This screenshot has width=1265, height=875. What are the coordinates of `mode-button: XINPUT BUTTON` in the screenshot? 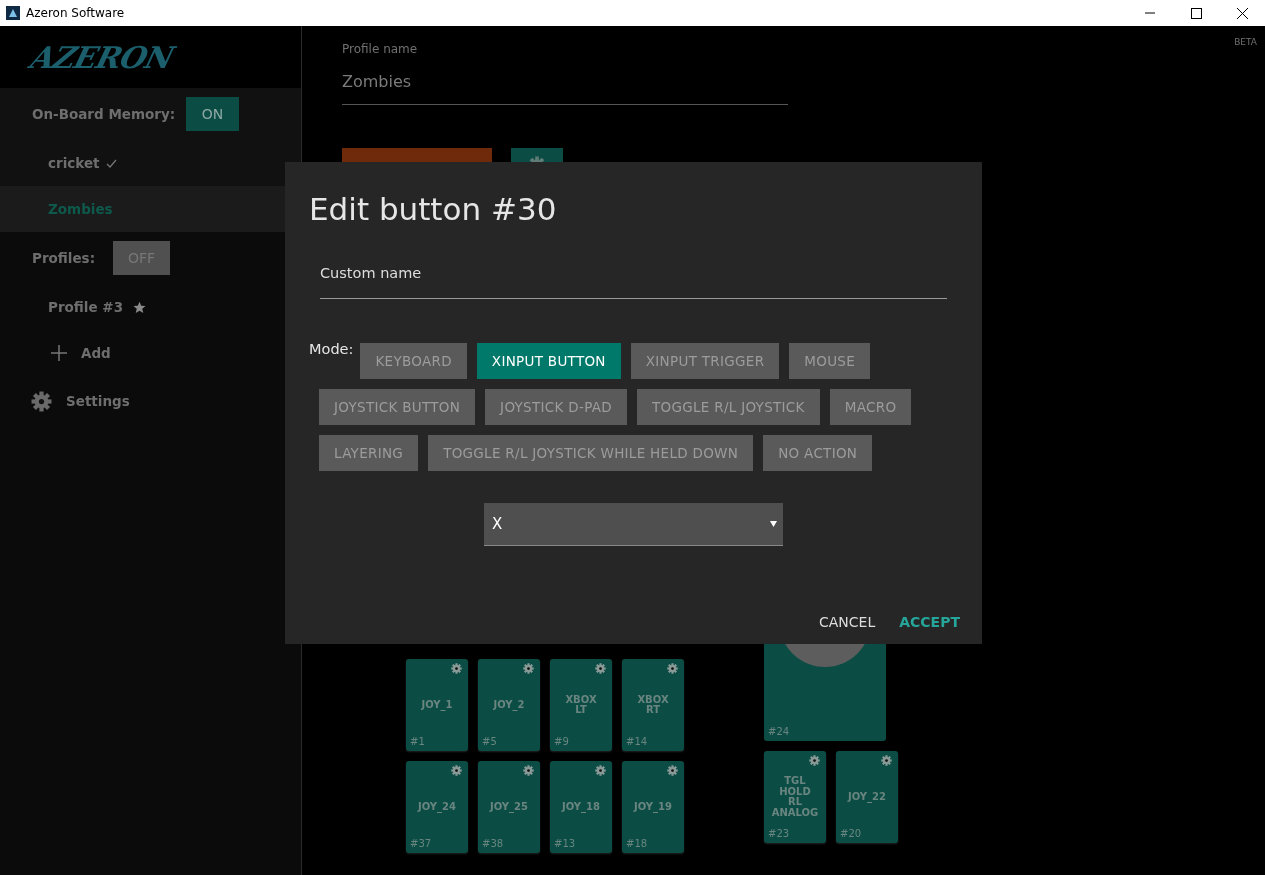 It's located at (548, 361).